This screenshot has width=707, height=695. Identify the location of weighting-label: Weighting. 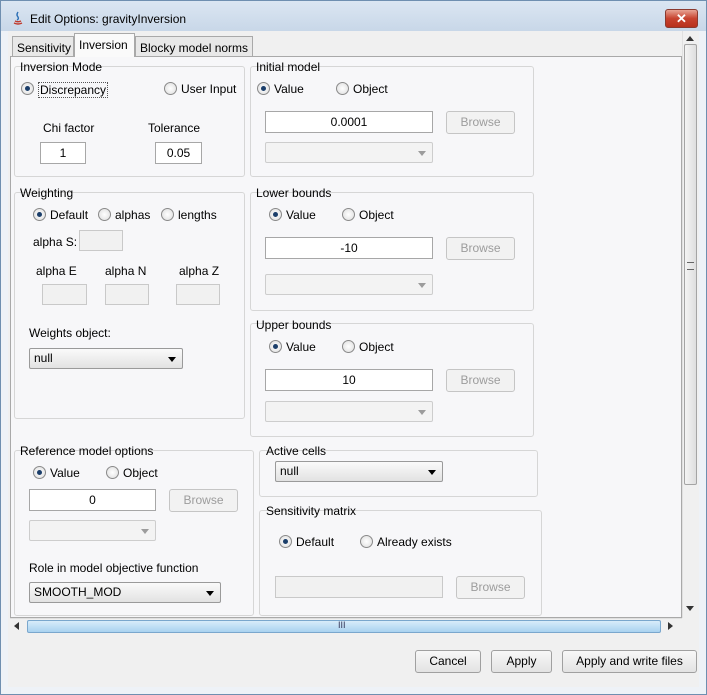
(47, 193).